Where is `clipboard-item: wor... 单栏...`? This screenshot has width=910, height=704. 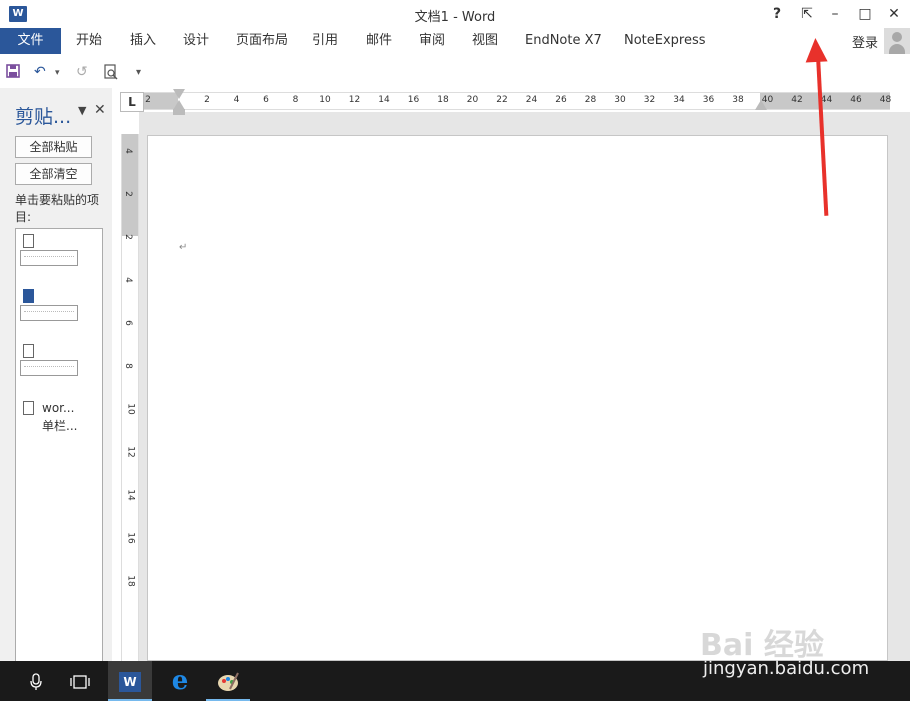
clipboard-item: wor... 单栏... is located at coordinates (59, 419).